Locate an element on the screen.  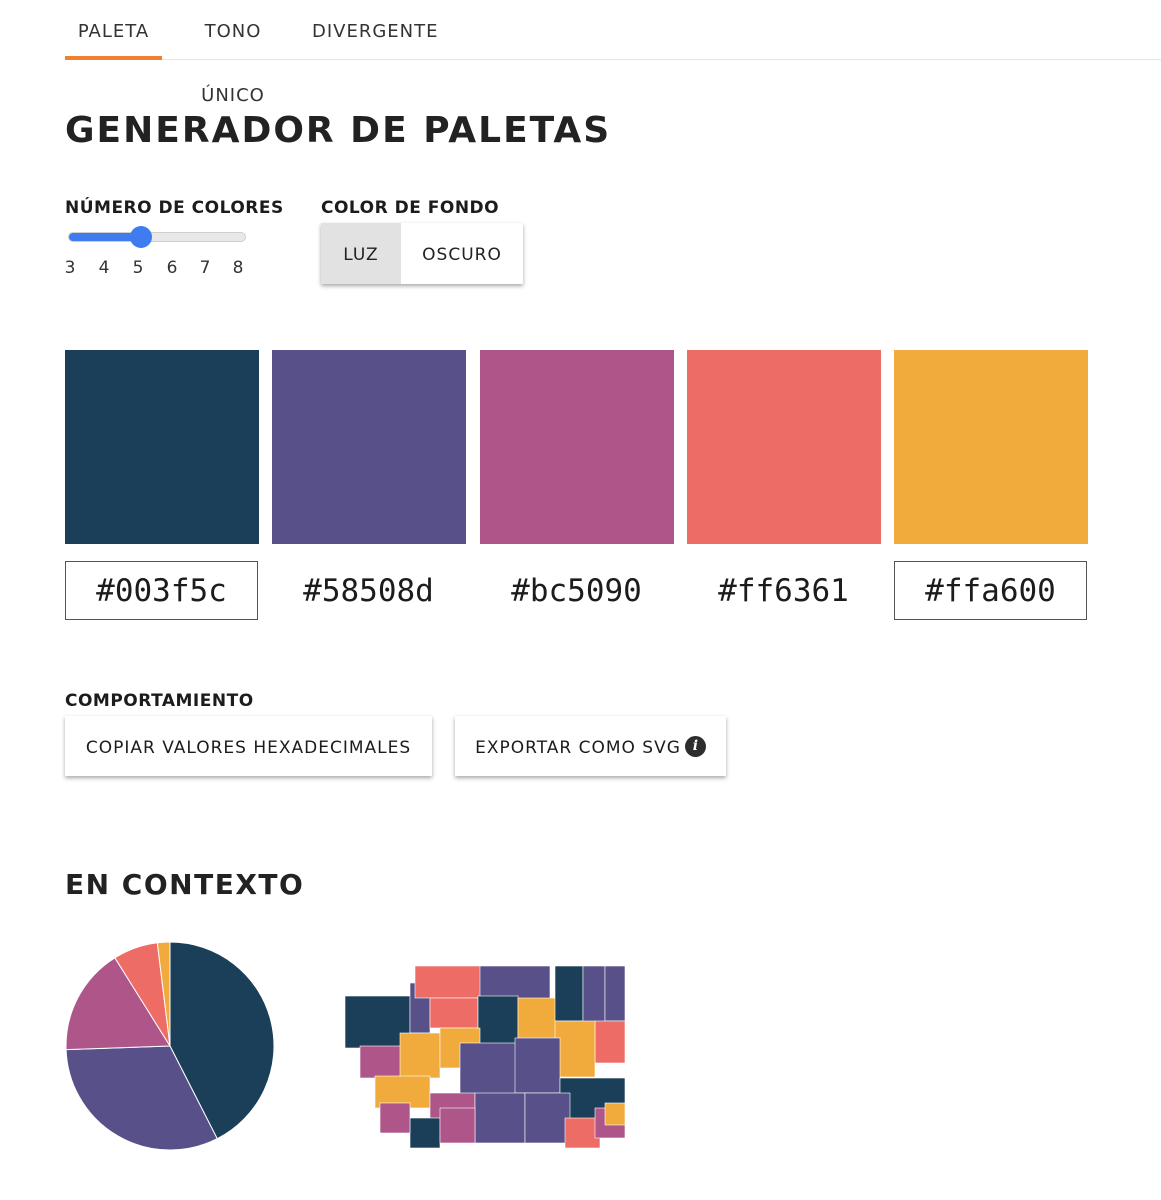
background-toggle: LUZ OSCURO is located at coordinates (422, 253).